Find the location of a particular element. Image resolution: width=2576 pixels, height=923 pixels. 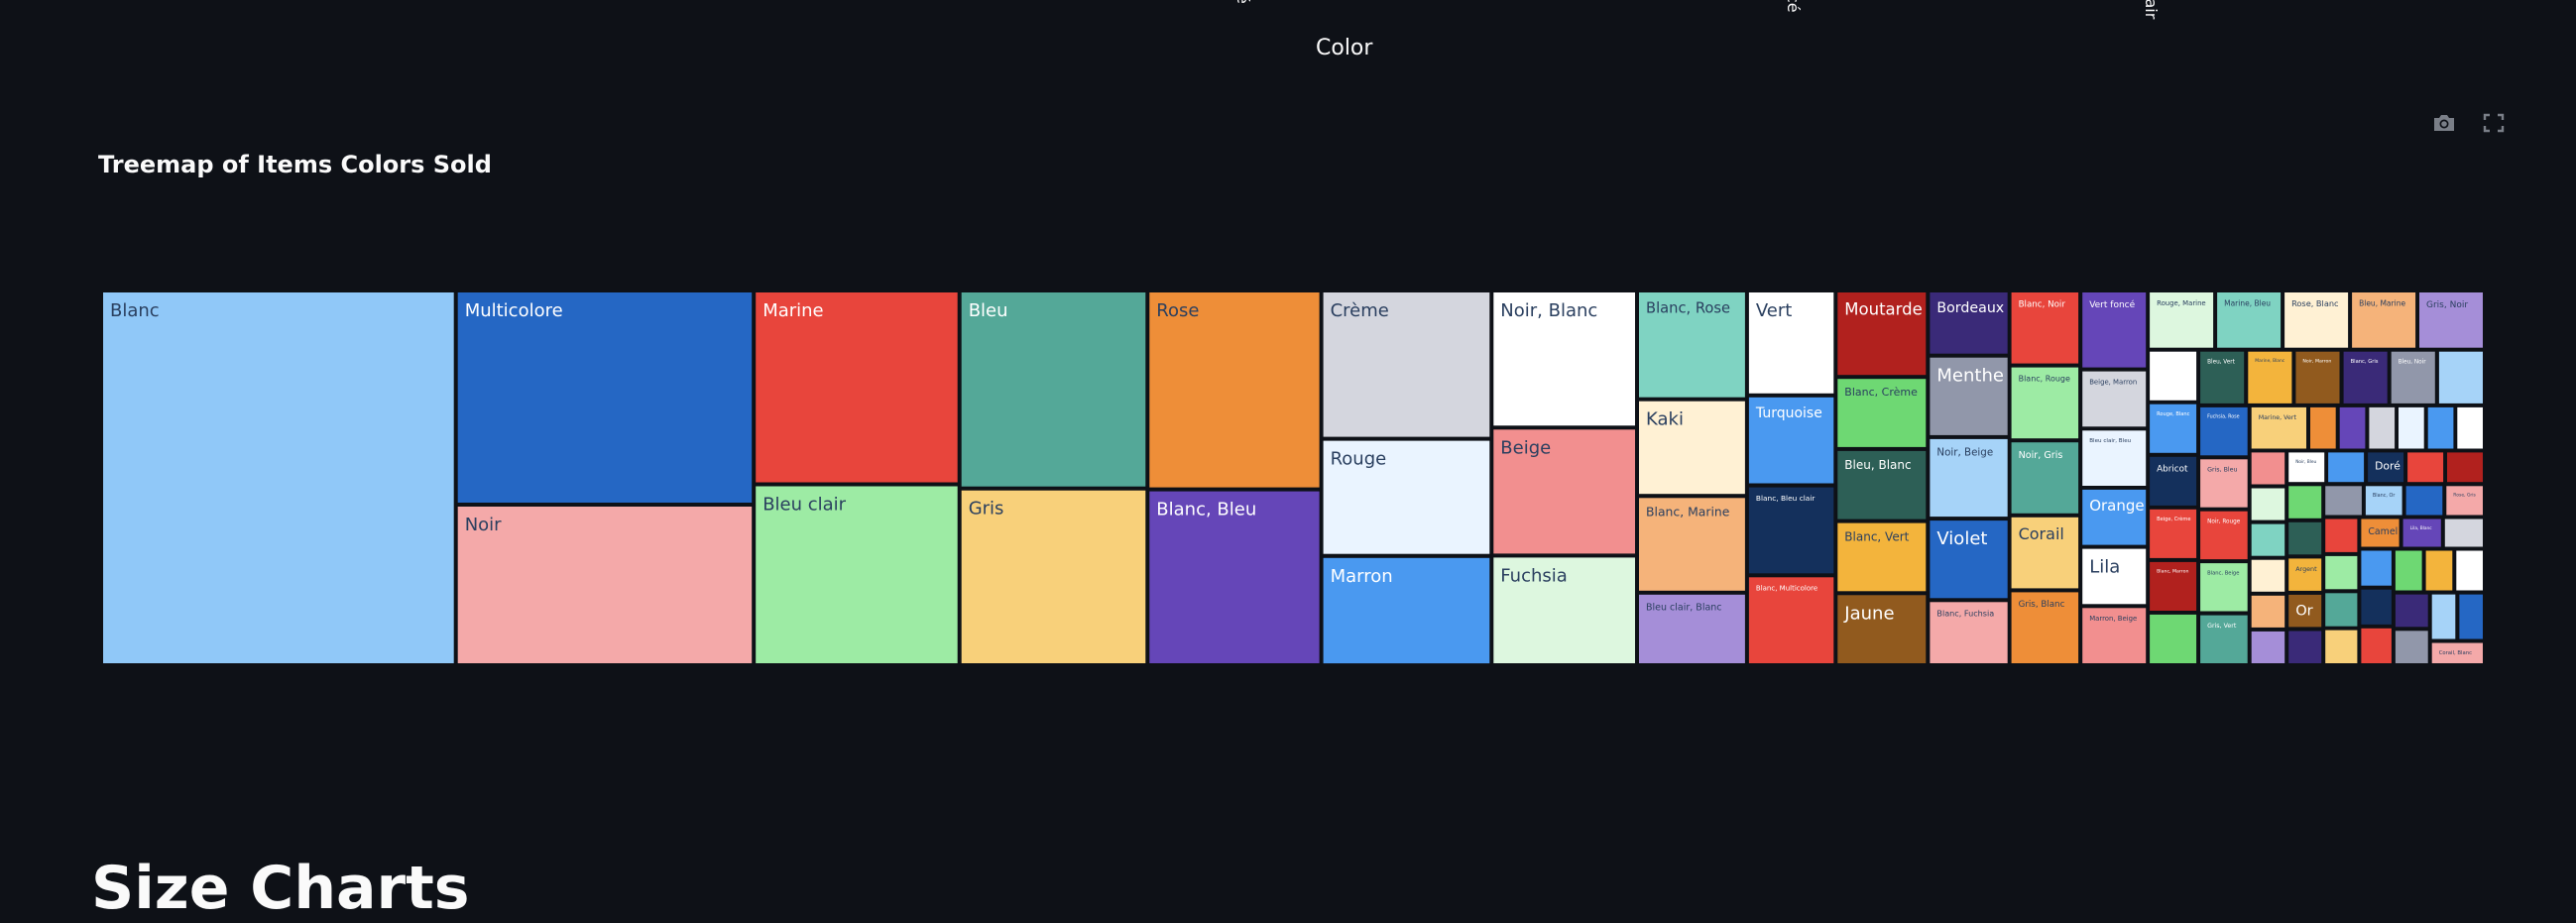

treemap-tile: Noir, Rouge is located at coordinates (2224, 535).